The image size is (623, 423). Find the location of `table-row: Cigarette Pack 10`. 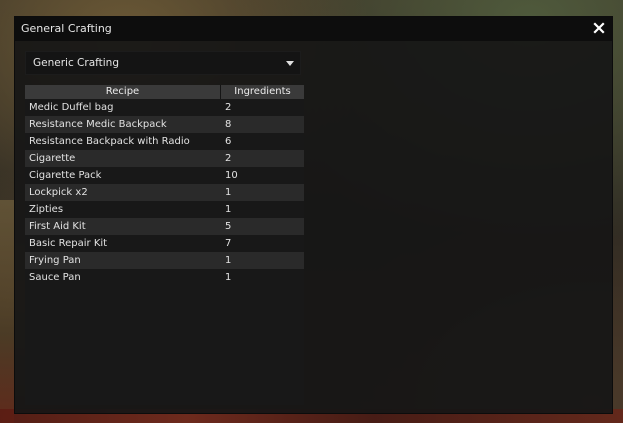

table-row: Cigarette Pack 10 is located at coordinates (164, 175).